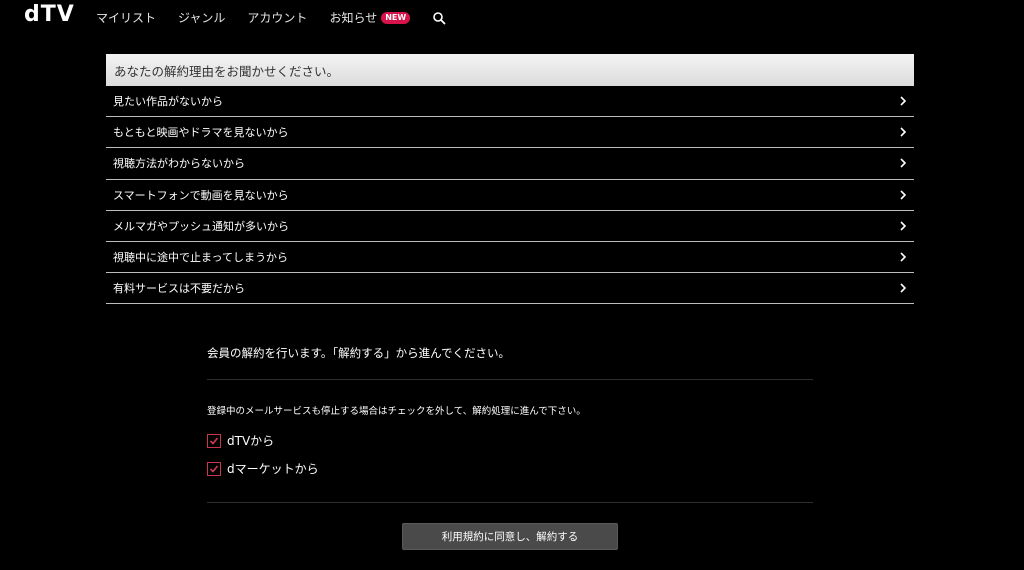 This screenshot has width=1024, height=570. I want to click on reason-label: 視聴方法がわからないから, so click(179, 164).